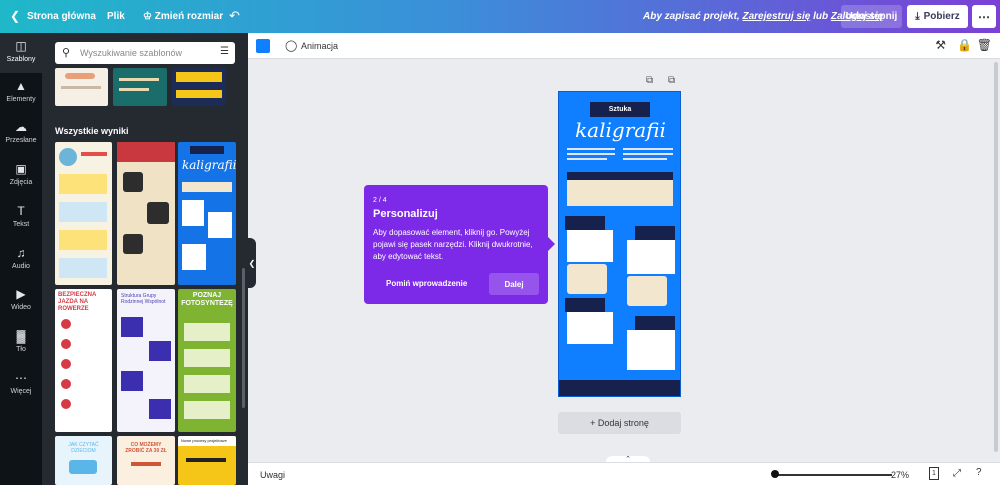  I want to click on crown-icon: ♔, so click(149, 16).